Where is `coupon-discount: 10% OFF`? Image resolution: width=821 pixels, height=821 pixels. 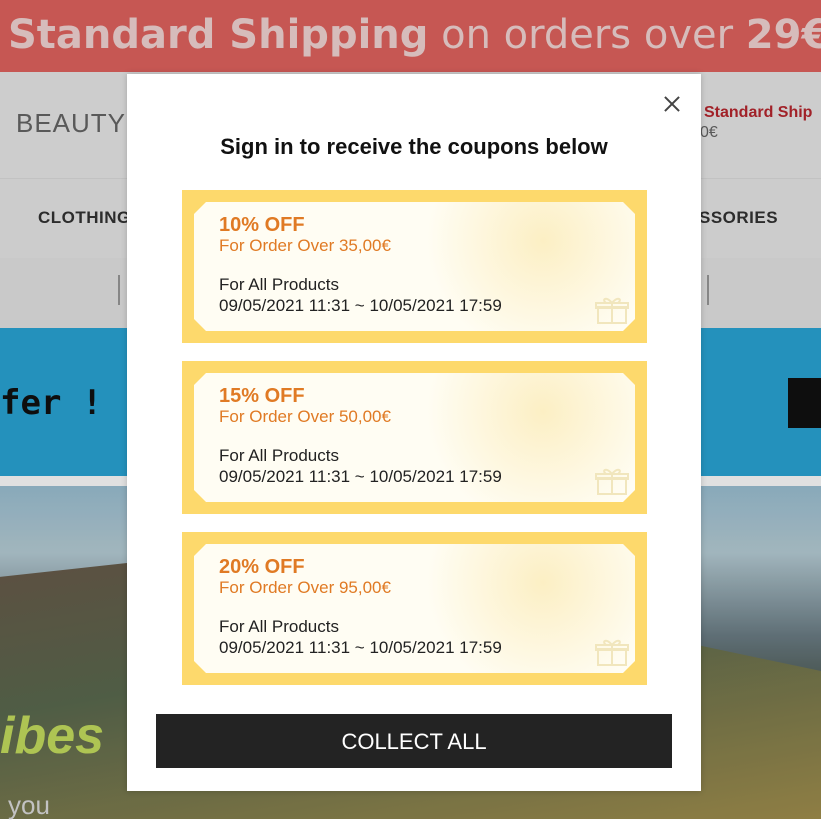
coupon-discount: 10% OFF is located at coordinates (262, 225).